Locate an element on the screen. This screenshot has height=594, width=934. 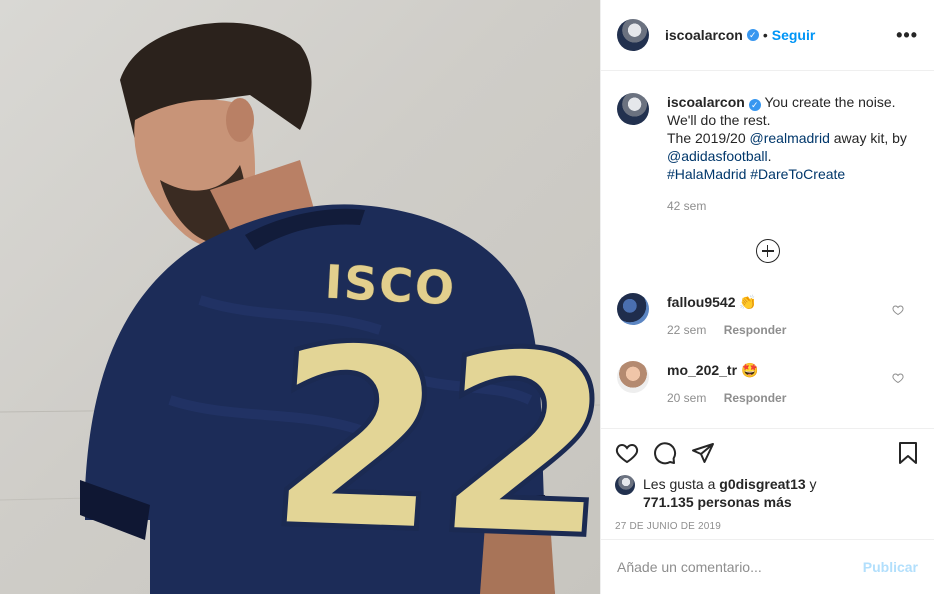
caption-username: iscoalarcon is located at coordinates (706, 102).